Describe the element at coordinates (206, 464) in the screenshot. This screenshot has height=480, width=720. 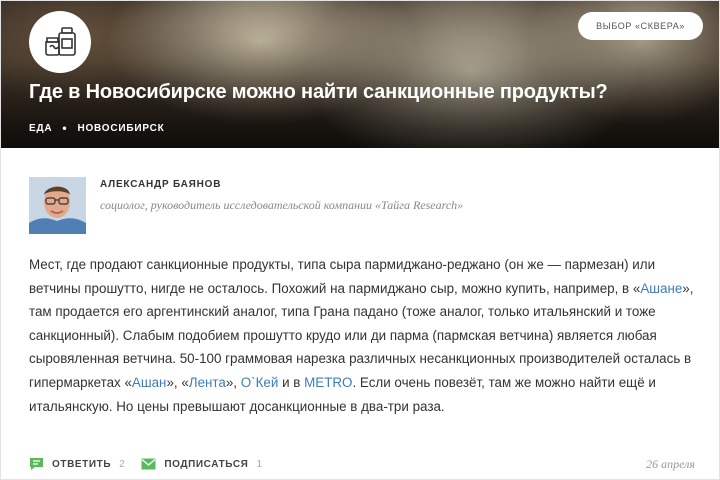
I see `subscribe-label: ПОДПИСАТЬСЯ` at that location.